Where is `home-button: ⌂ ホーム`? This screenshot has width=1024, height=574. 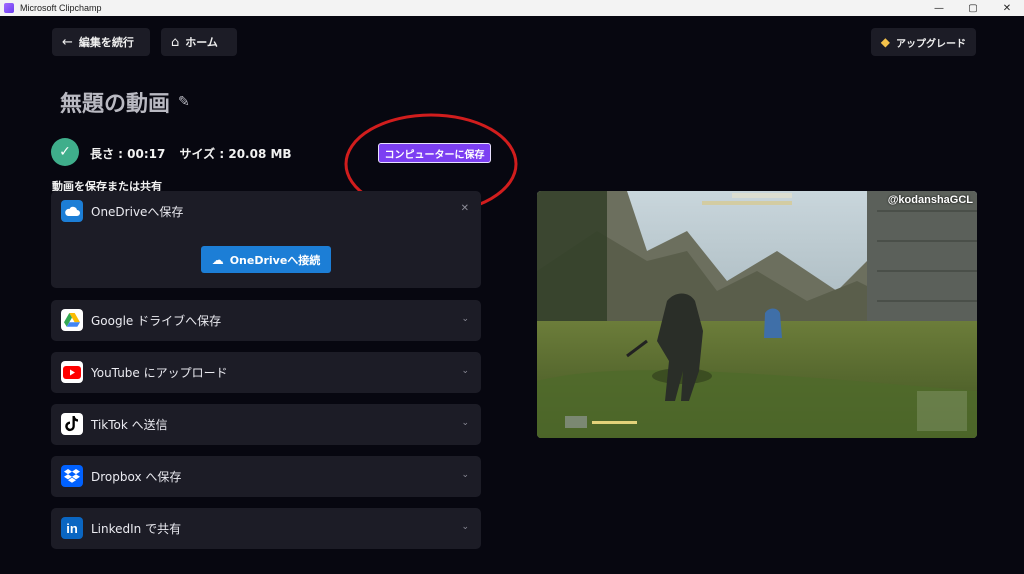 home-button: ⌂ ホーム is located at coordinates (199, 42).